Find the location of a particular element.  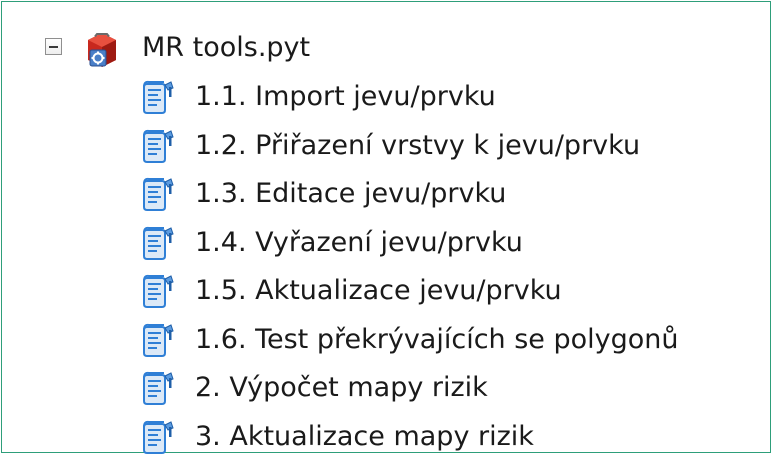

tool-label: 1.6. Test překrývajících se polygonů is located at coordinates (437, 339).